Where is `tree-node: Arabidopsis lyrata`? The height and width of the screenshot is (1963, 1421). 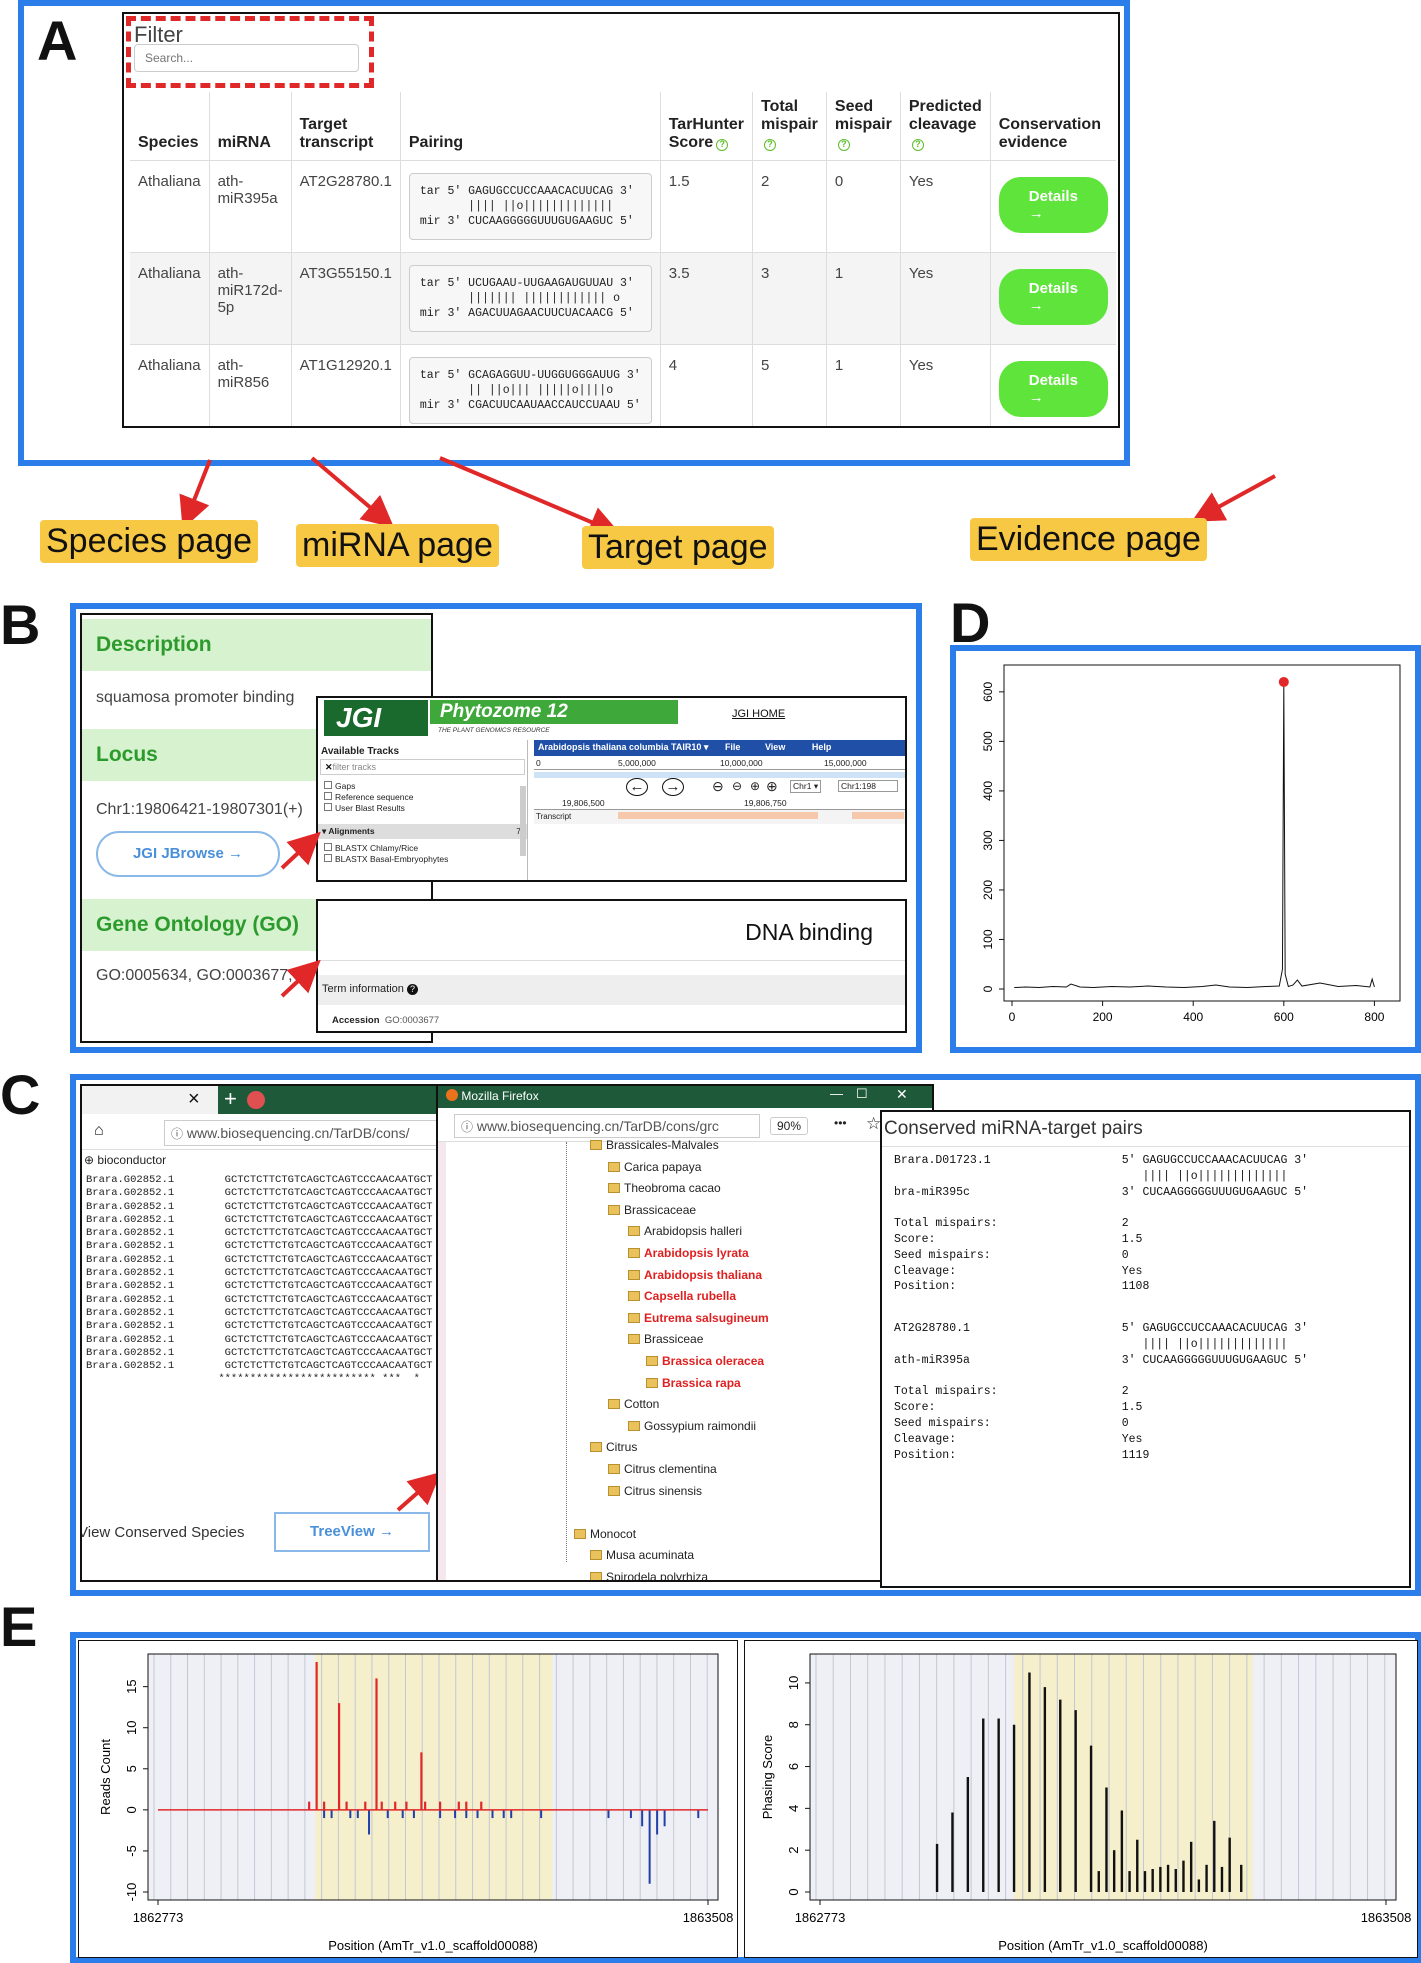
tree-node: Arabidopsis lyrata is located at coordinates (688, 1254).